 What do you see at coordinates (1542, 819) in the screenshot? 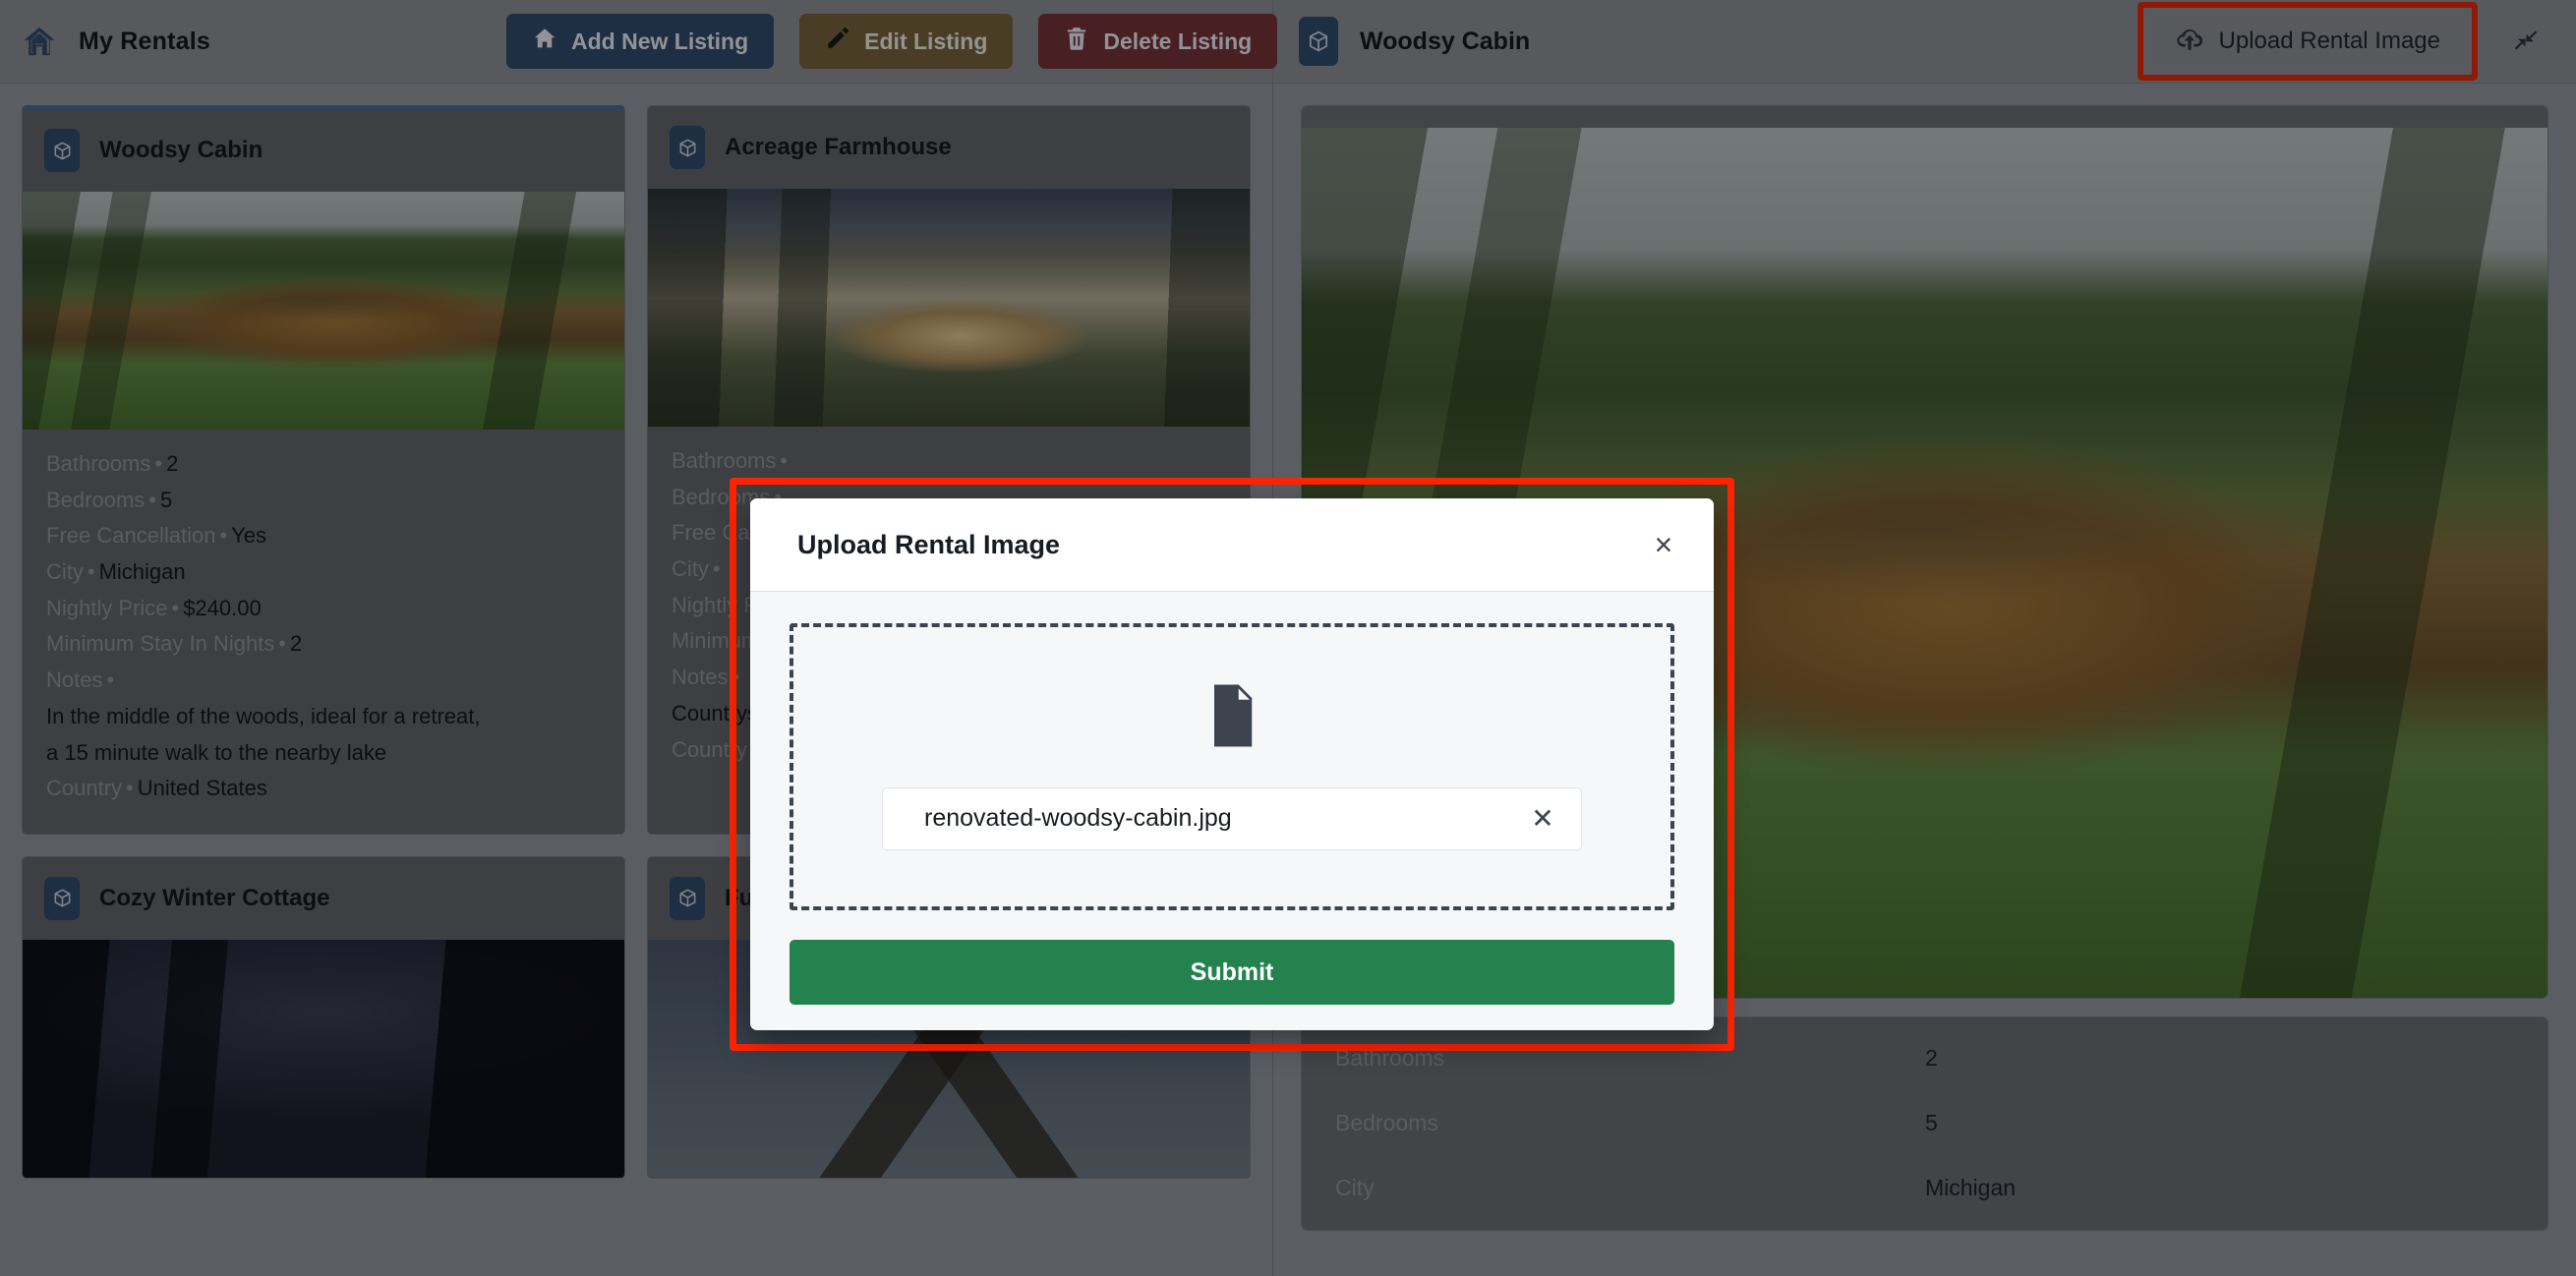
I see `remove-file-icon: ✕` at bounding box center [1542, 819].